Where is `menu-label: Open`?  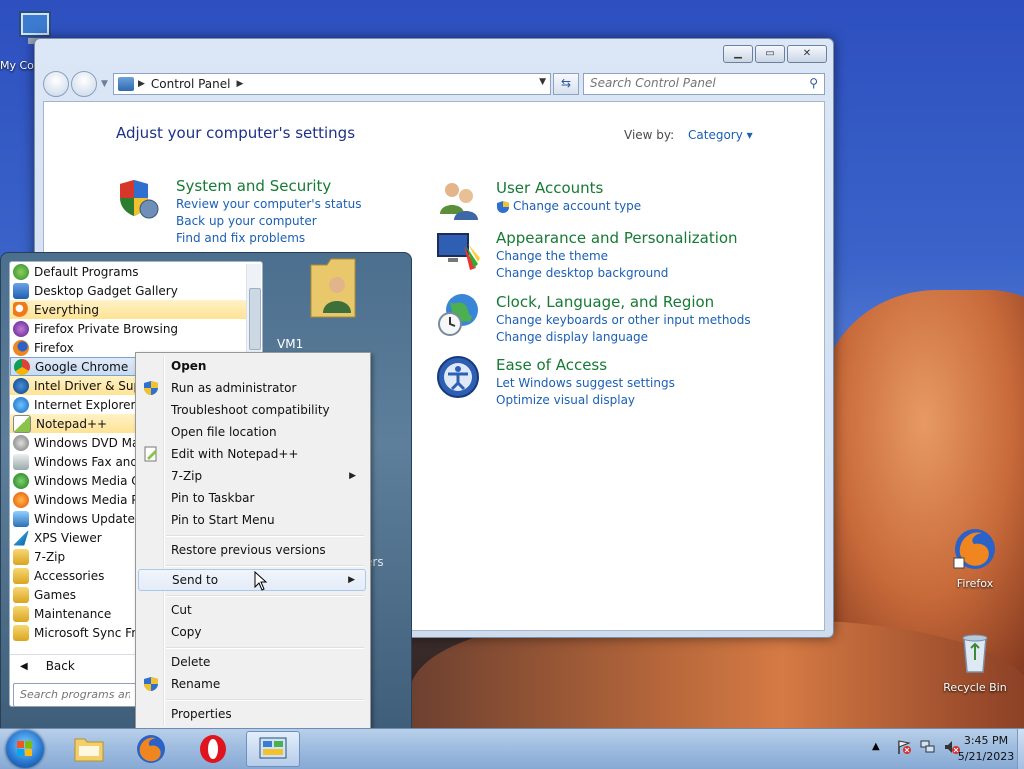
menu-label: Open is located at coordinates (189, 366).